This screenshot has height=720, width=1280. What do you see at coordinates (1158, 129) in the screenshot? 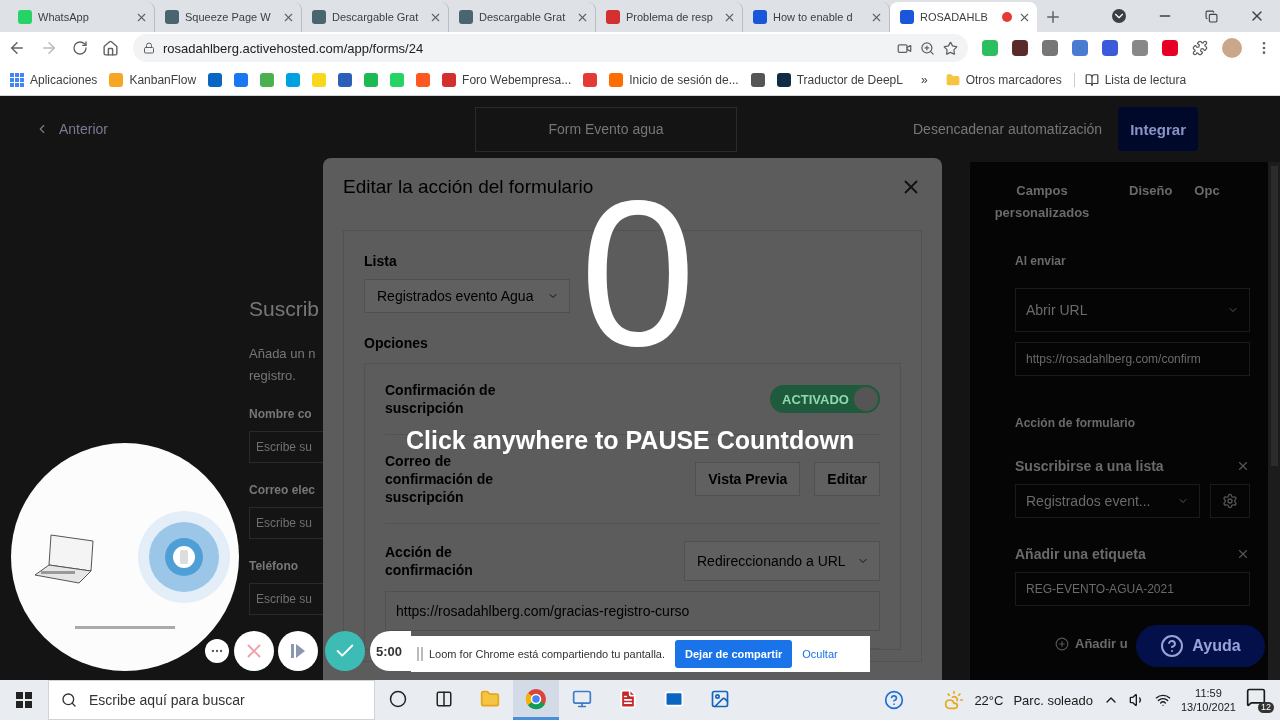
I see `integrate-button: Integrar` at bounding box center [1158, 129].